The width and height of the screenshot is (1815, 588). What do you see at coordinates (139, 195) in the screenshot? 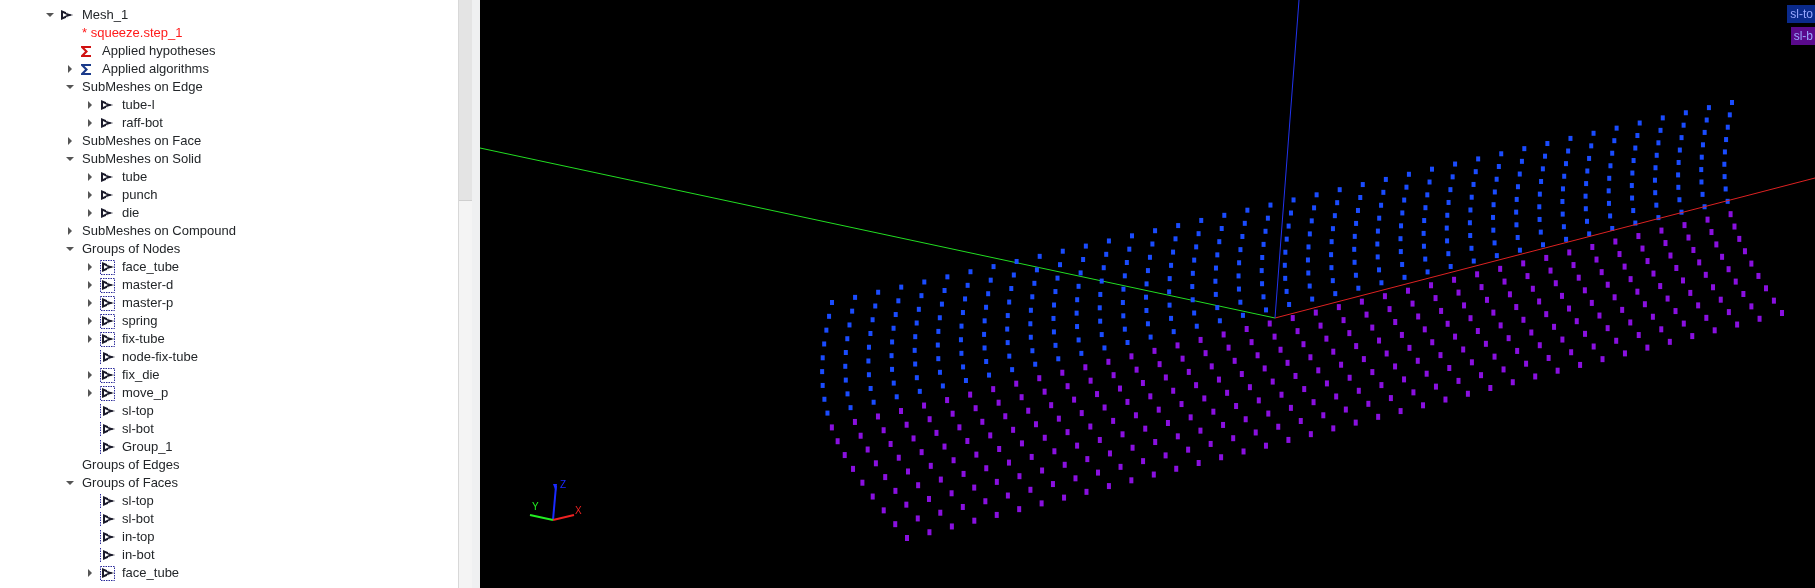
I see `tree-item: punch` at bounding box center [139, 195].